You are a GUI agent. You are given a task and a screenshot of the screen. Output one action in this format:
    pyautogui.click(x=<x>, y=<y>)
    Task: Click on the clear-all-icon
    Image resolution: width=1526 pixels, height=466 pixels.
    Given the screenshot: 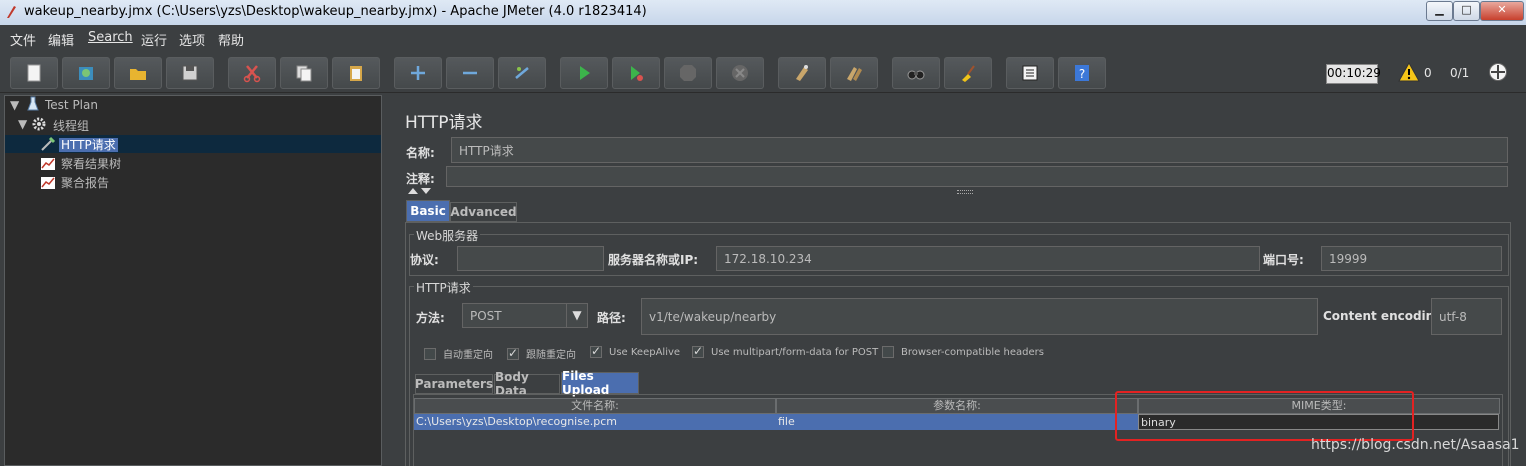 What is the action you would take?
    pyautogui.click(x=854, y=74)
    